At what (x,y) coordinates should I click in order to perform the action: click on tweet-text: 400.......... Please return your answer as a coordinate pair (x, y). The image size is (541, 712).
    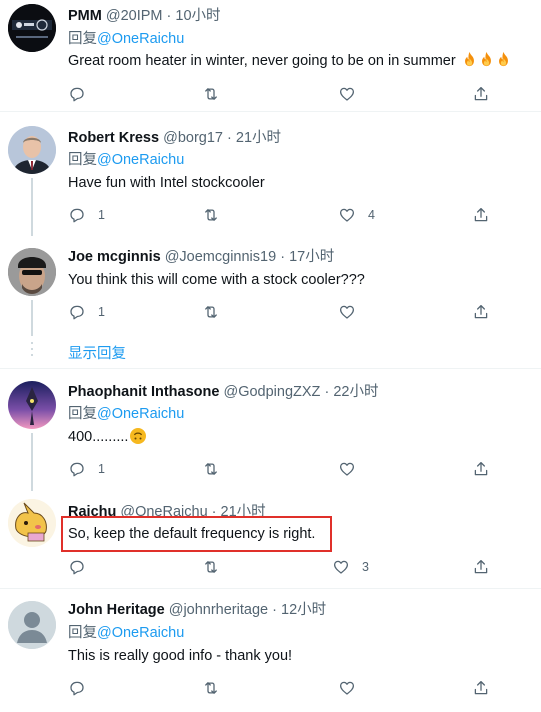
    Looking at the image, I should click on (107, 437).